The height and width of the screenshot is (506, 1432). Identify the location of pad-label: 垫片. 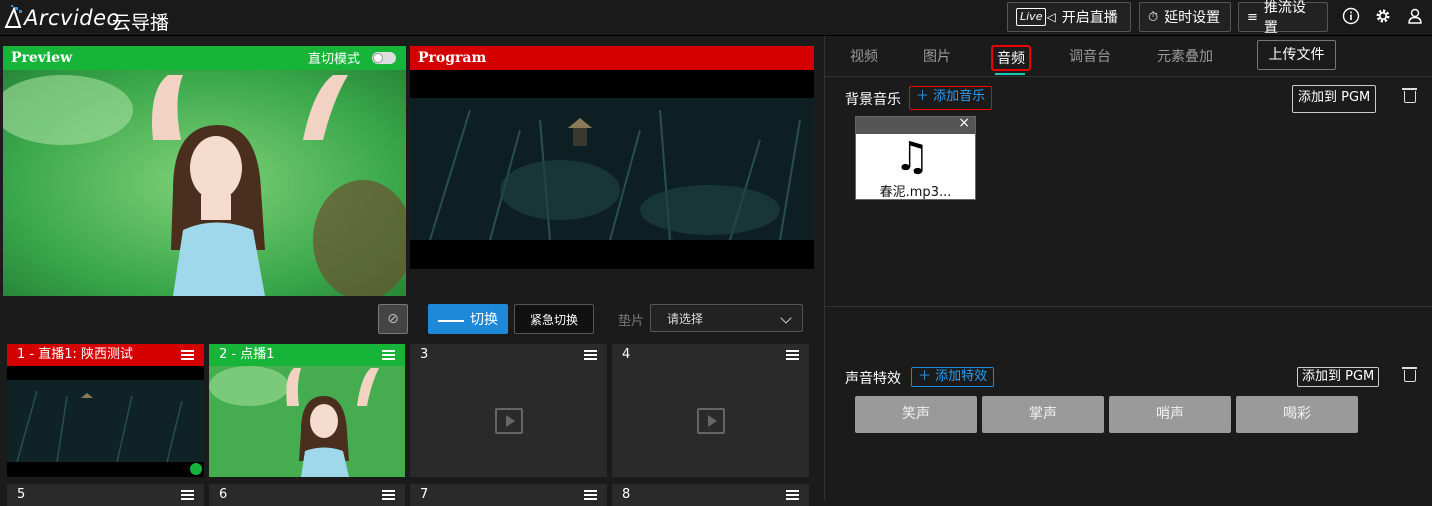
(631, 321).